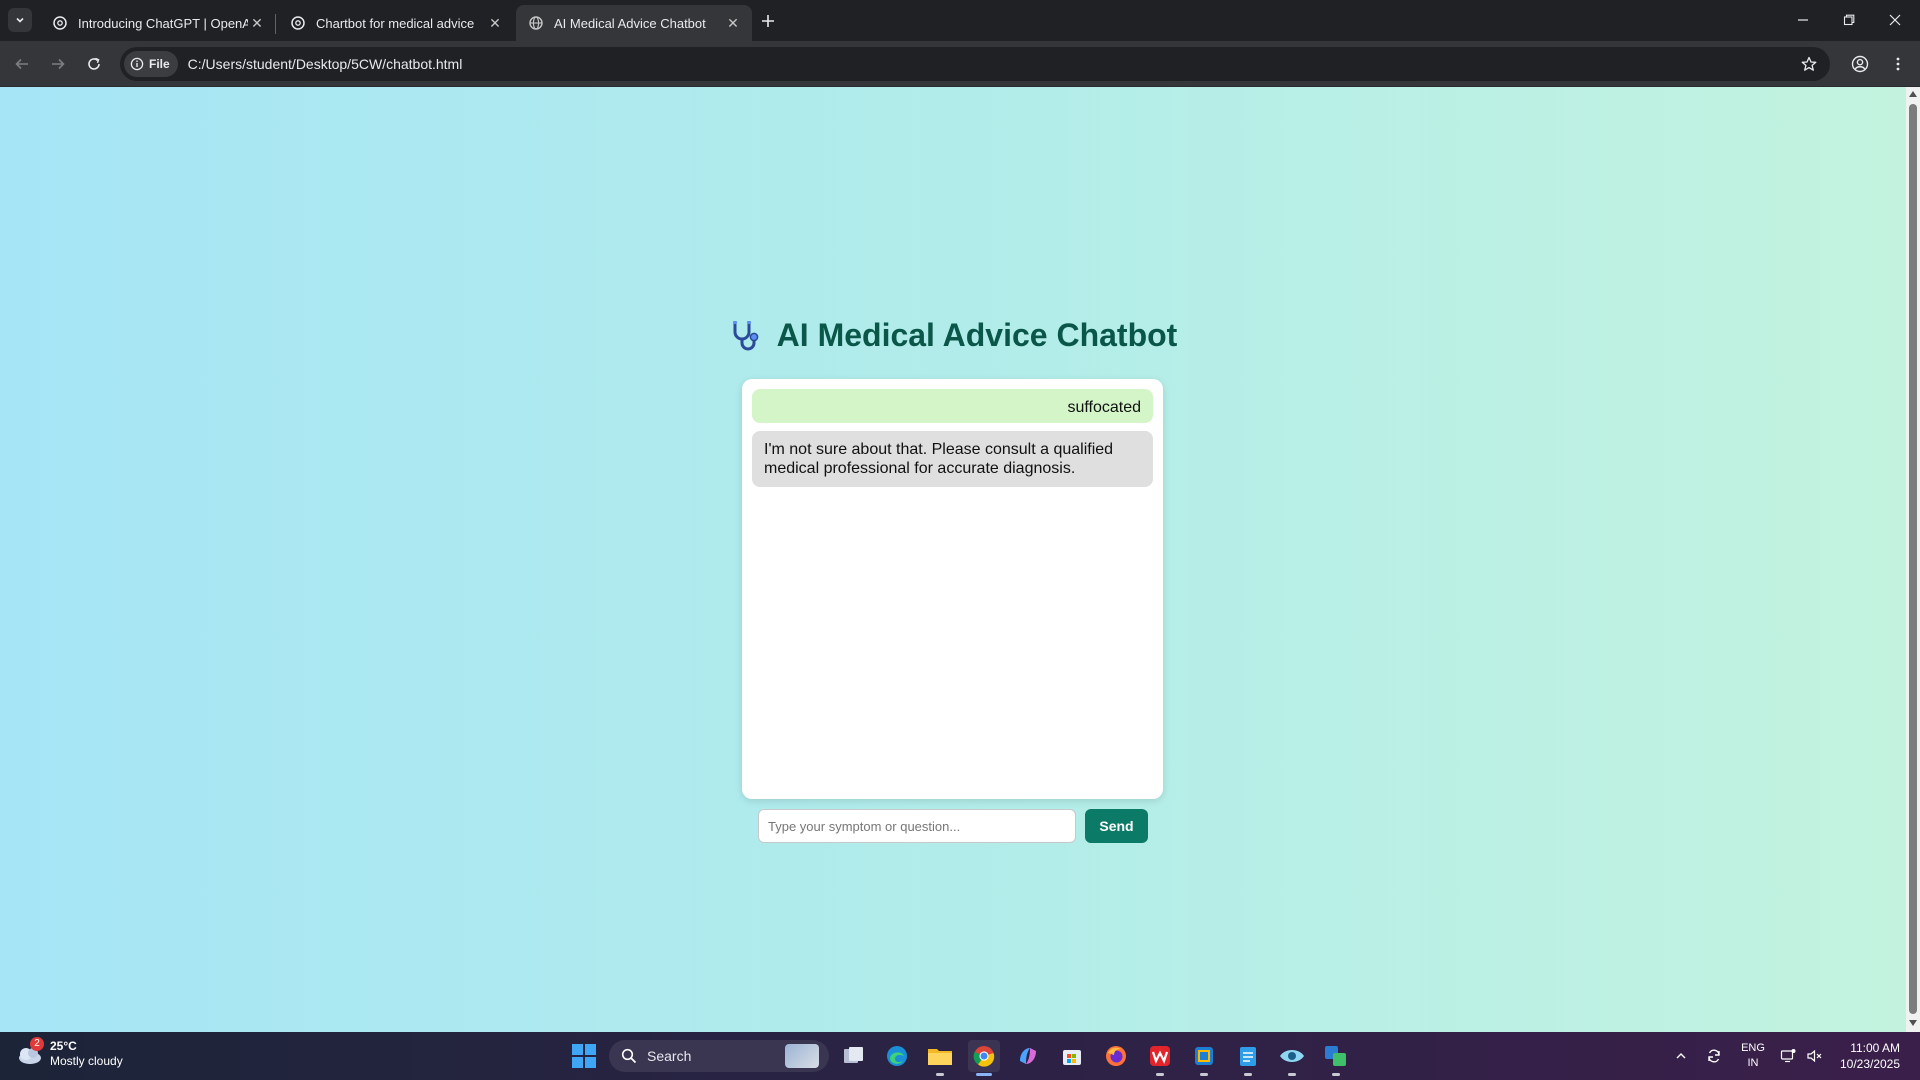 This screenshot has width=1920, height=1080. I want to click on clock-time: 11:00 AM, so click(1875, 1048).